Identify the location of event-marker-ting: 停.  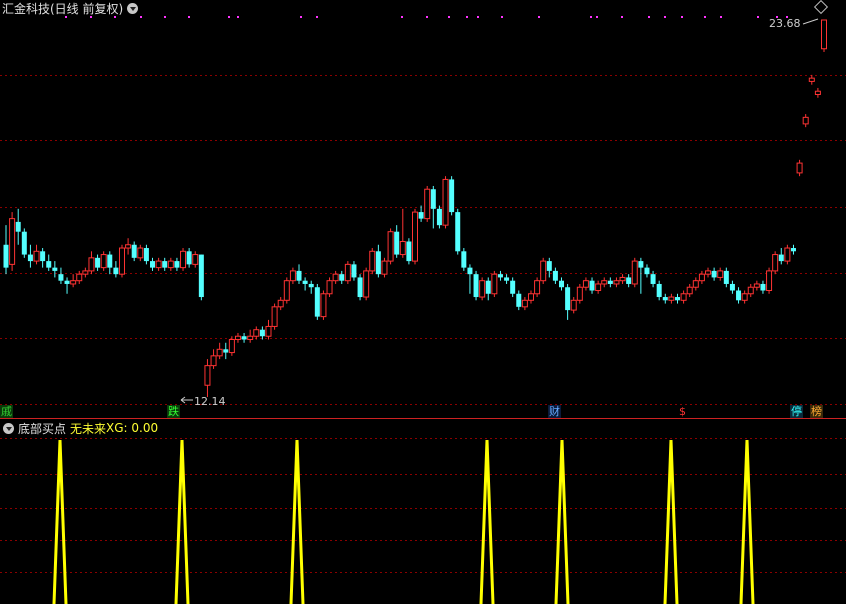
(796, 411).